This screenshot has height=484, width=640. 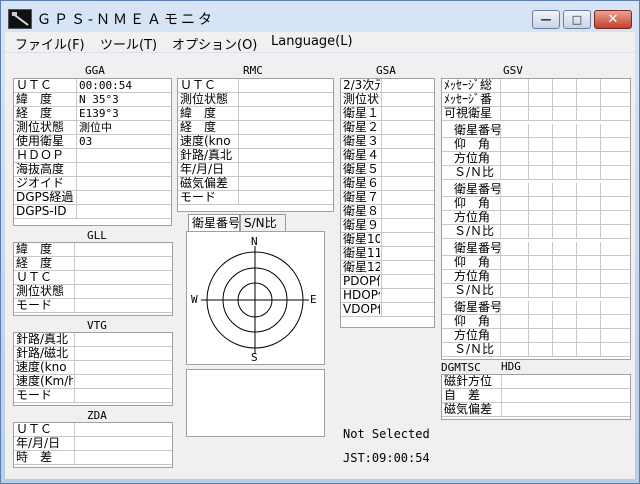 I want to click on gsv-satellite-row: Ｓ/Ｎ比, so click(x=536, y=173).